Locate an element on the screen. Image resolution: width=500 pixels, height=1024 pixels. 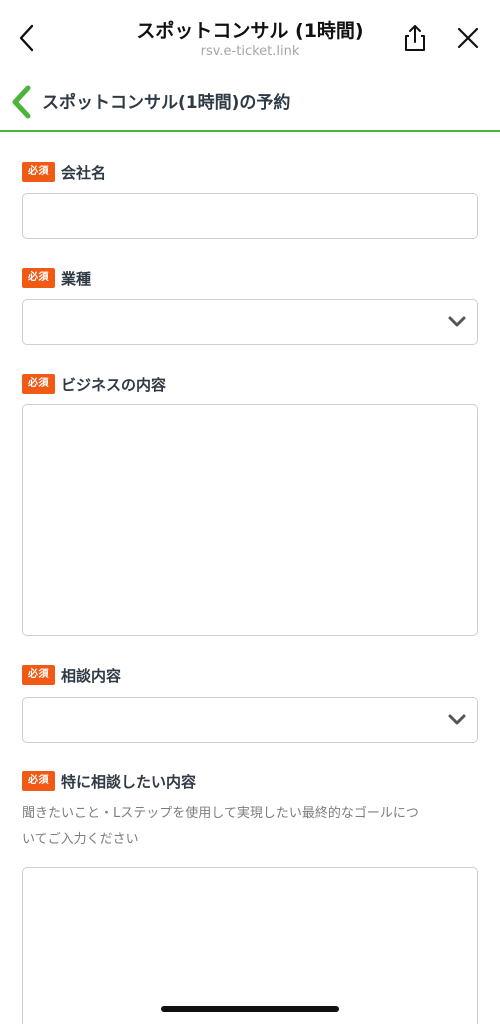
field-hint-line-2: いてご入力ください is located at coordinates (80, 839).